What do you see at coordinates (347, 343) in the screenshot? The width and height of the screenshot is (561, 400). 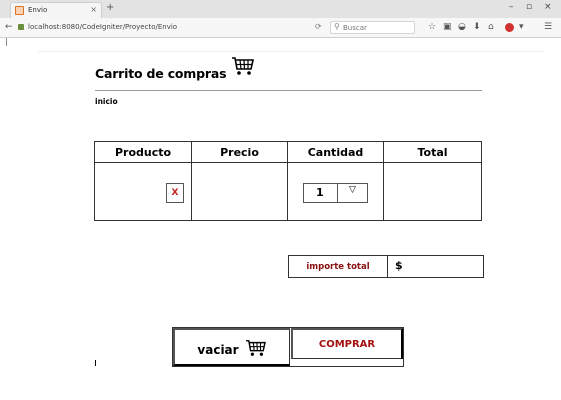 I see `comprar-button: COMPRAR` at bounding box center [347, 343].